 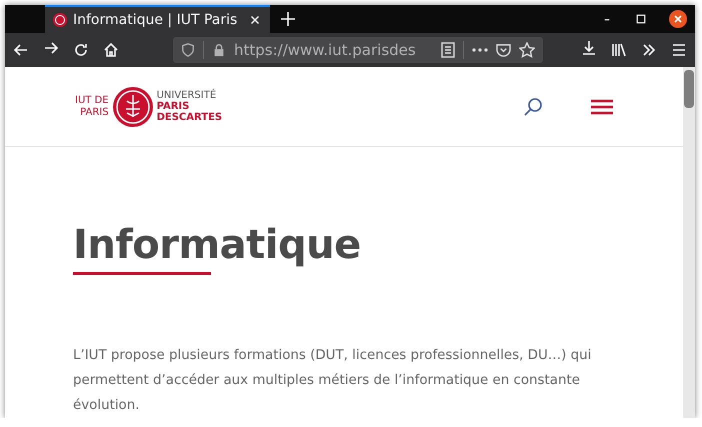 I want to click on close-icon, so click(x=678, y=19).